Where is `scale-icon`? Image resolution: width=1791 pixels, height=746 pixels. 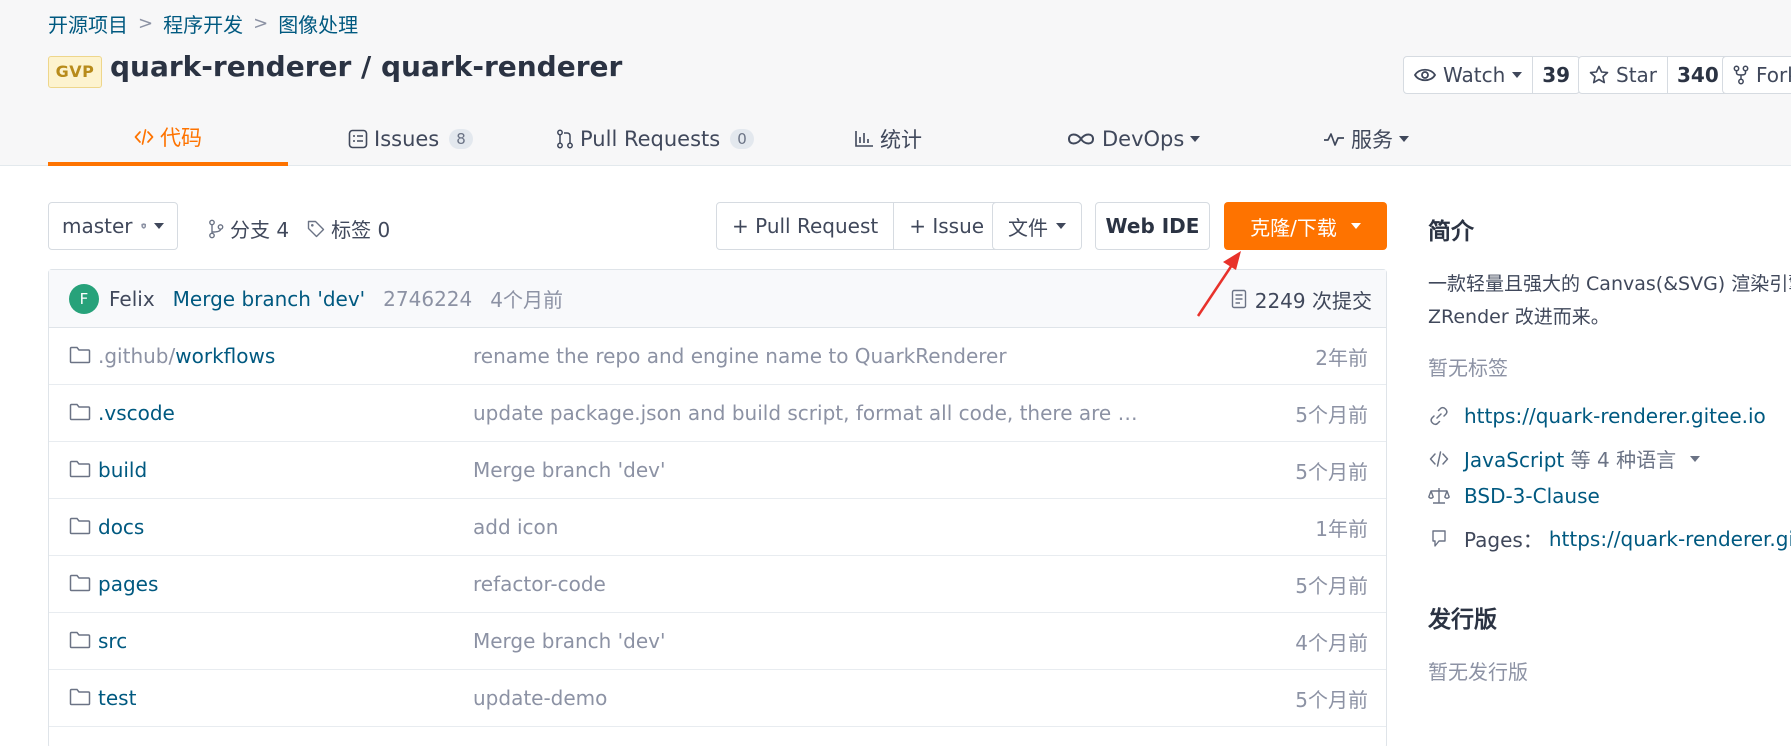 scale-icon is located at coordinates (1439, 496).